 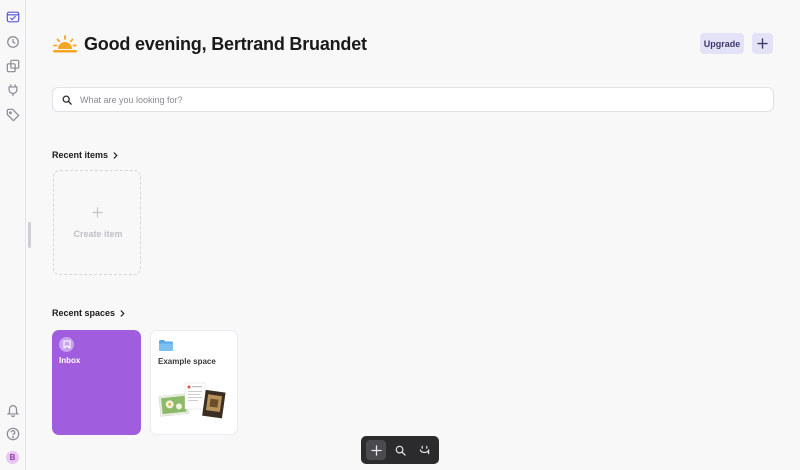 I want to click on smile-icon, so click(x=424, y=449).